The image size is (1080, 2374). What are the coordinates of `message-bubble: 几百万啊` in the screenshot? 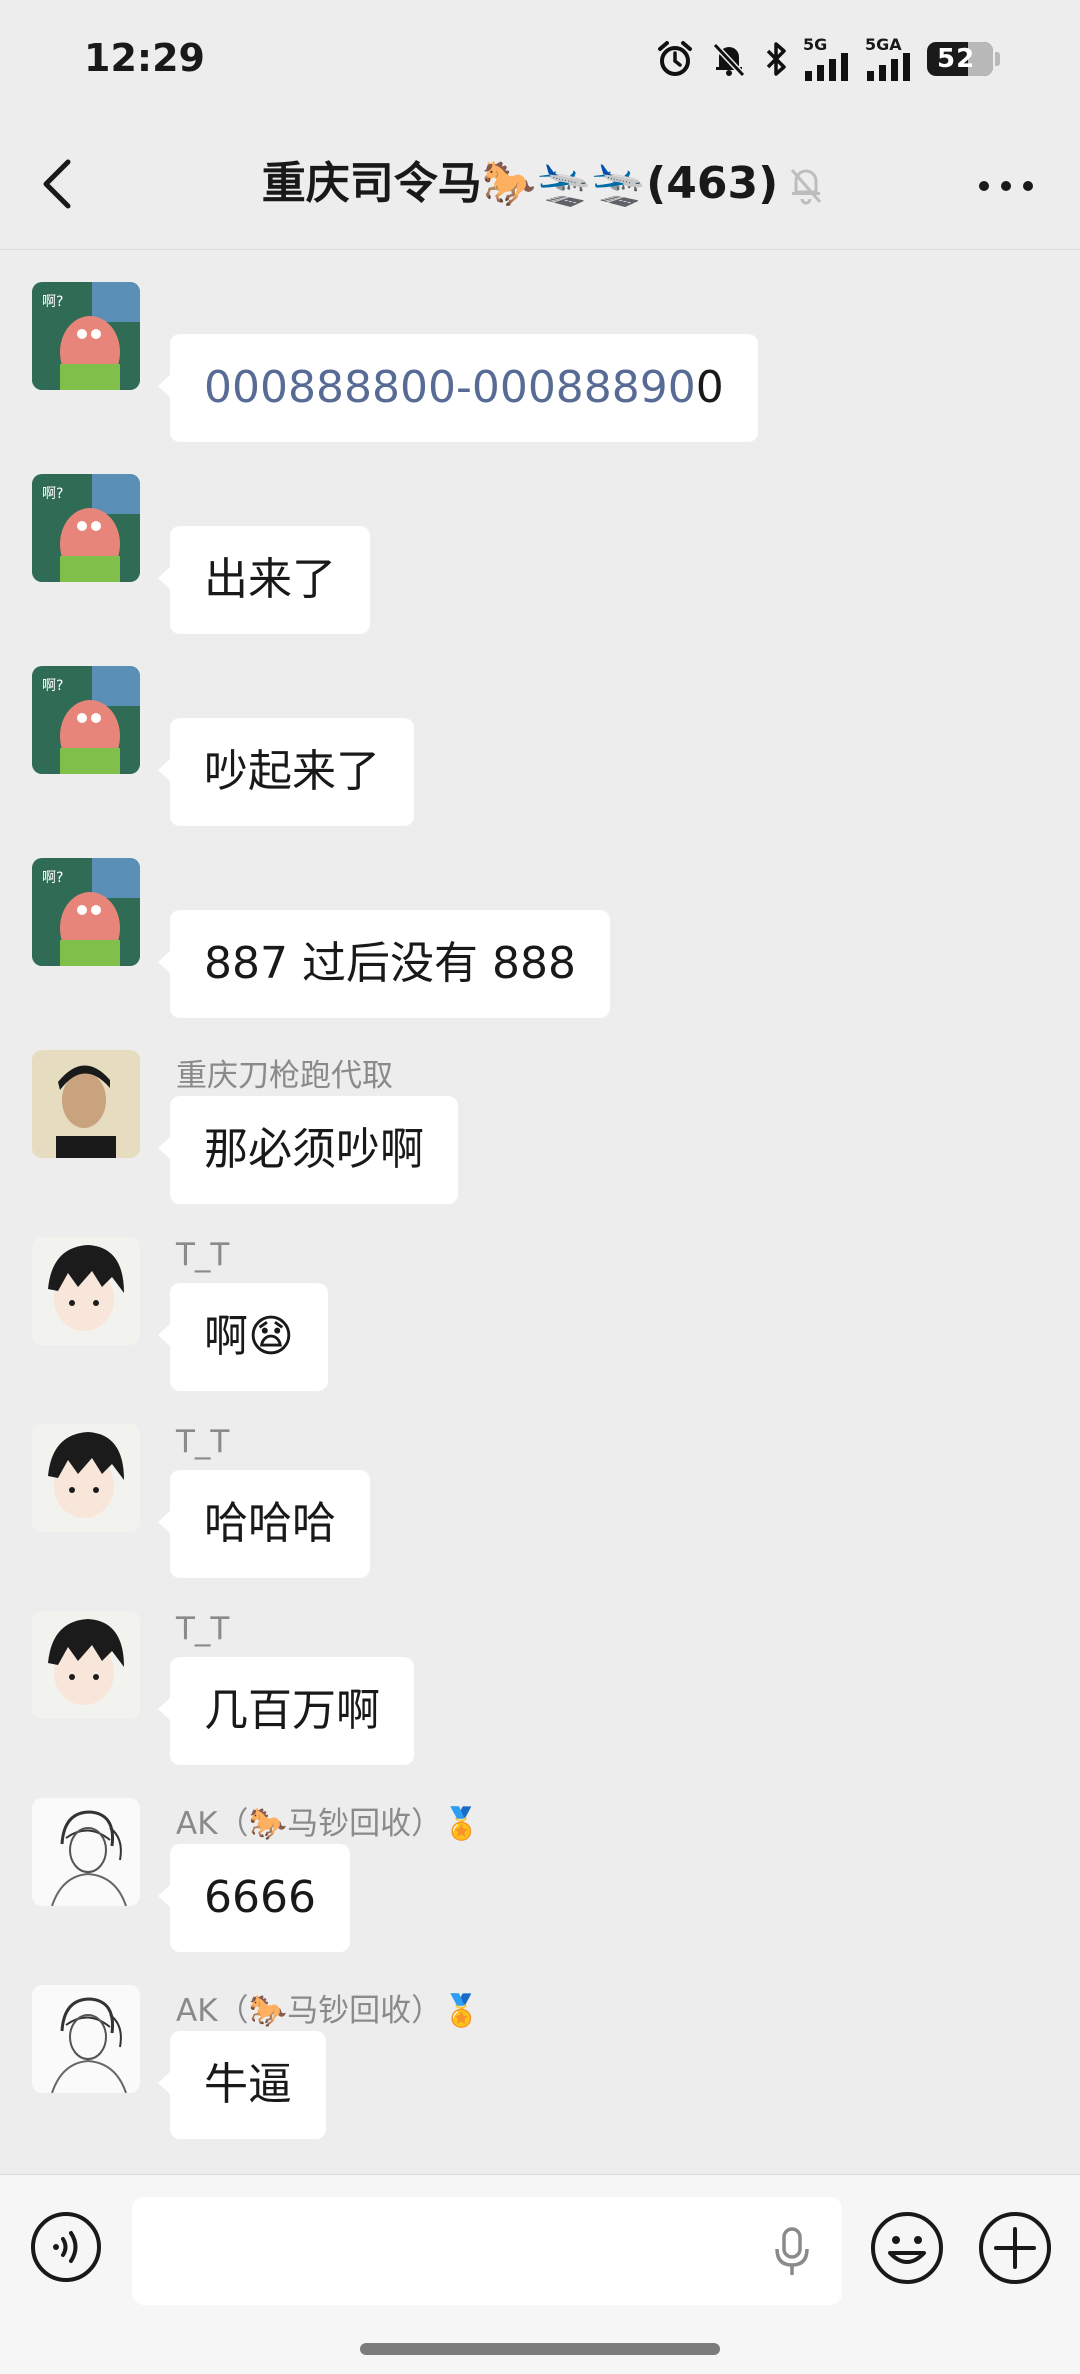 It's located at (286, 1711).